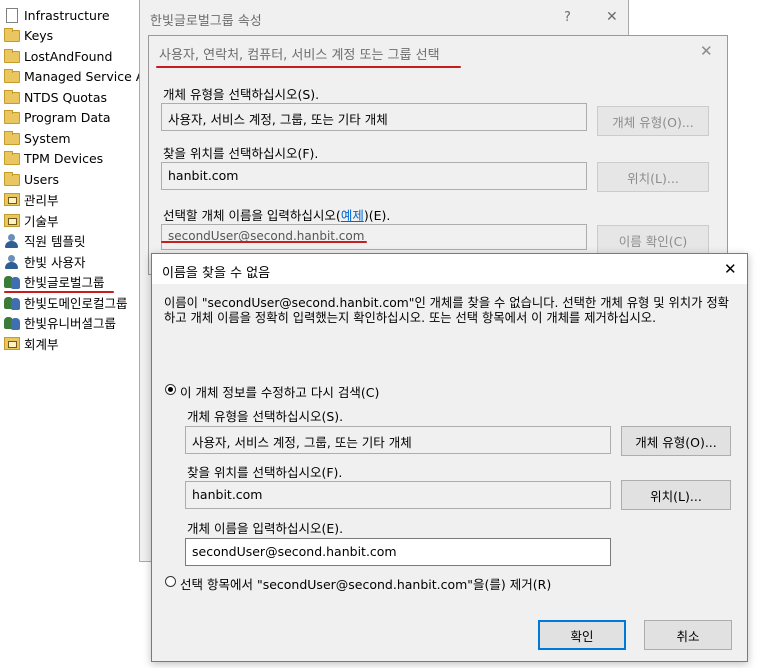 This screenshot has height=668, width=757. I want to click on tree-item-label: 직원 템플릿, so click(55, 241).